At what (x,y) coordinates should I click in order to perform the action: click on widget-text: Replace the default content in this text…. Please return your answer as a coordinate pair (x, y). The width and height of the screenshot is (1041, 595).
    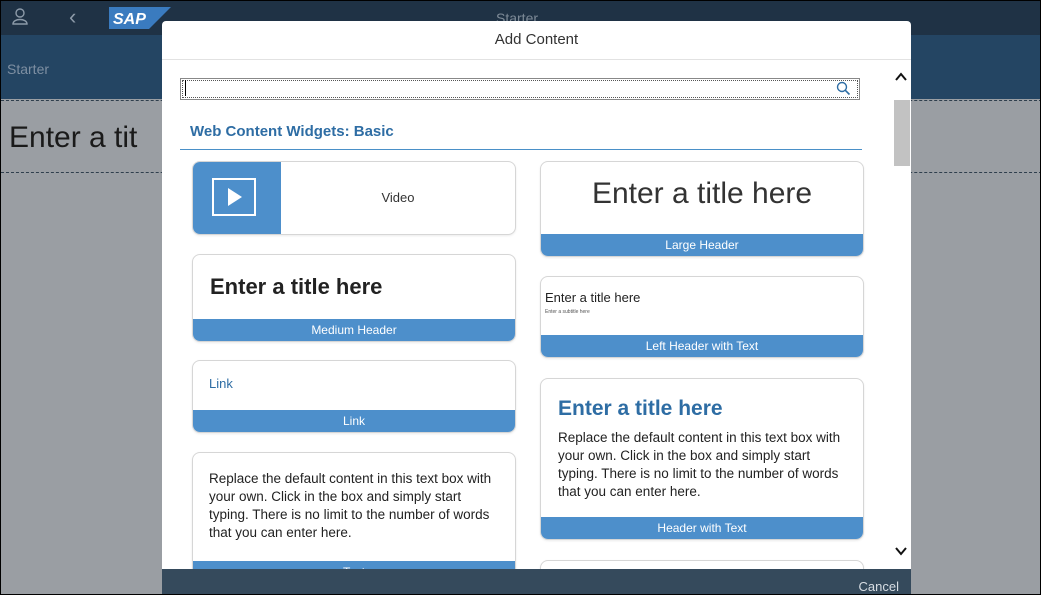
    Looking at the image, I should click on (354, 510).